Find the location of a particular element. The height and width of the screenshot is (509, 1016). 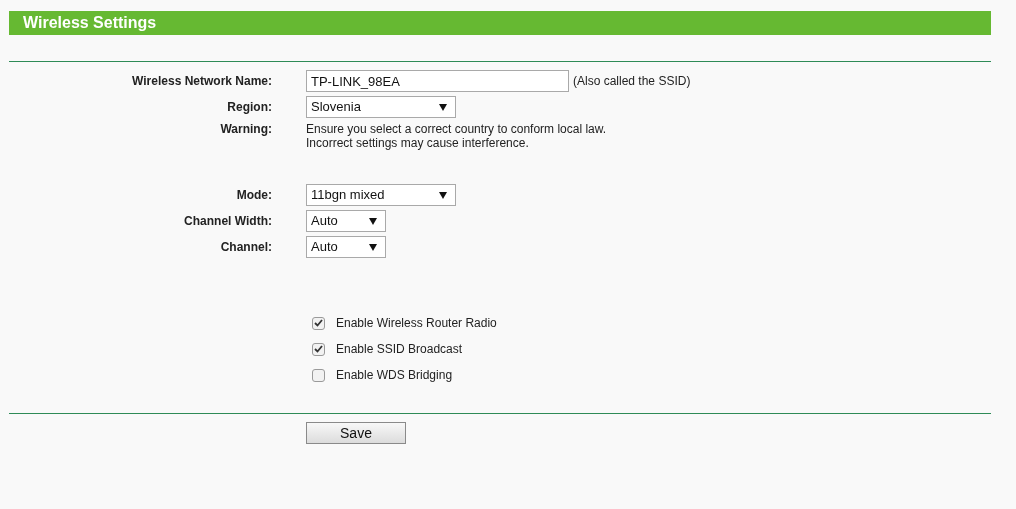

field-label: Warning: is located at coordinates (245, 129).